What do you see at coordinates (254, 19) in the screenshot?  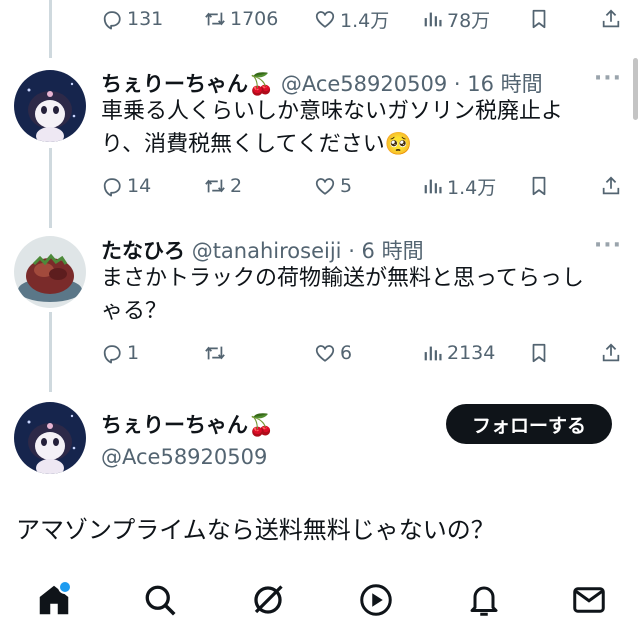 I see `retweet-count: 1706` at bounding box center [254, 19].